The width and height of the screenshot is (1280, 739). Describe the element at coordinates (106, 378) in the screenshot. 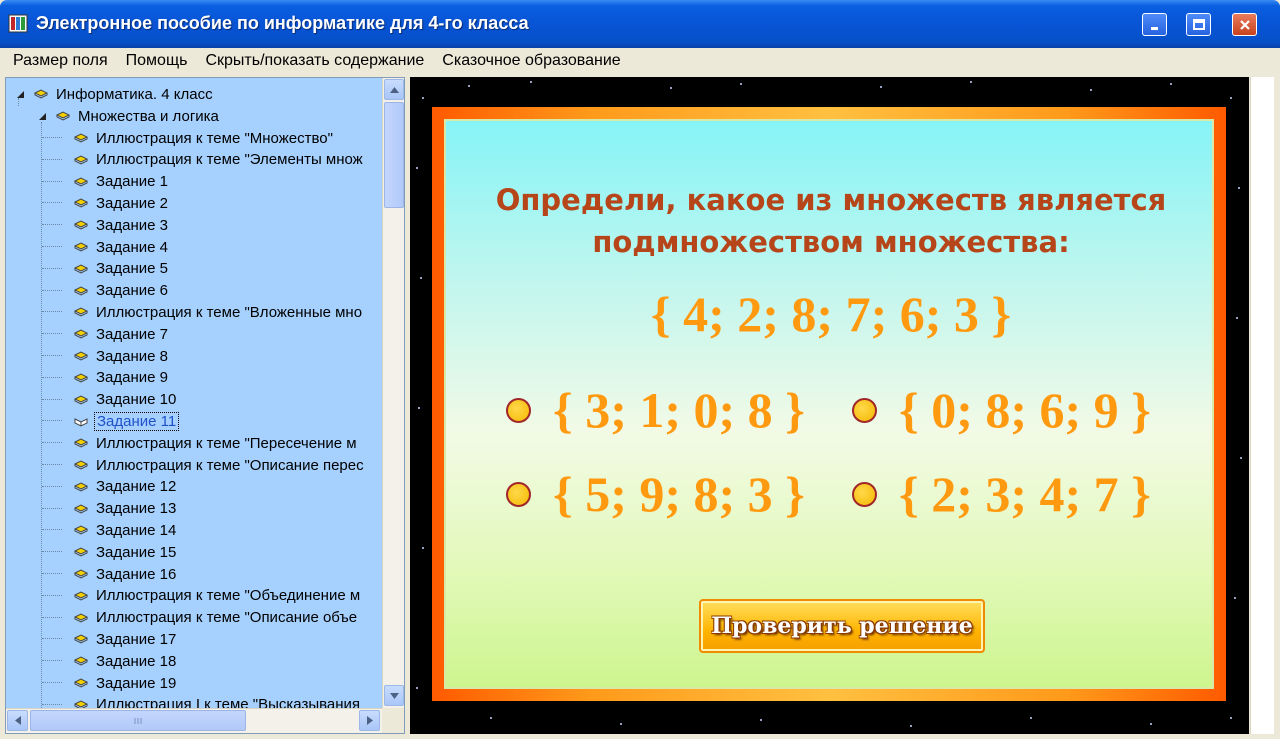

I see `tree-item: Задание 9` at that location.